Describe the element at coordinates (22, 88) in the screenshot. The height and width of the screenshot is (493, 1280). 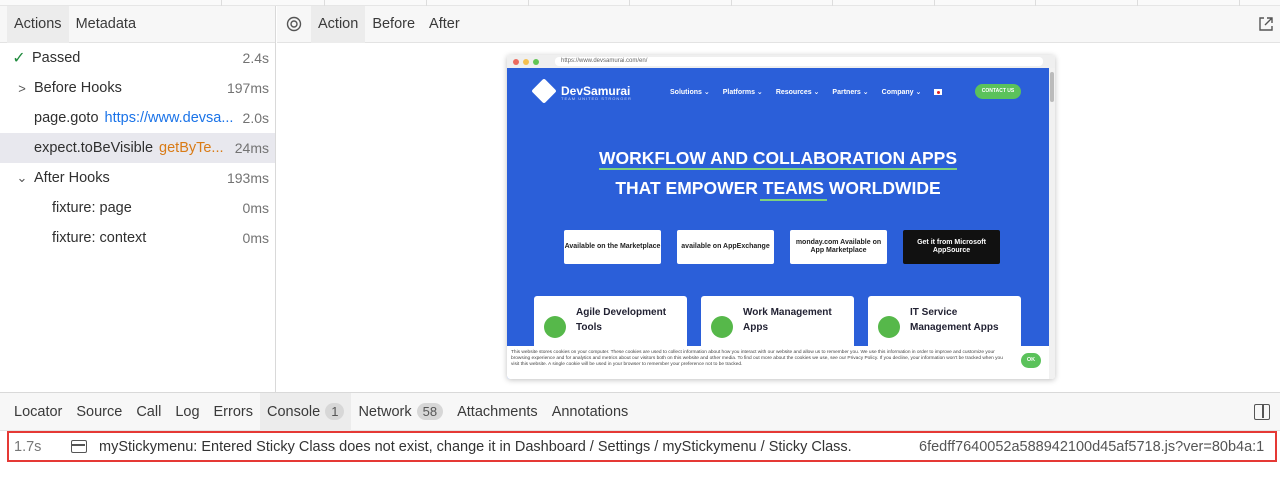
I see `chevron-right-icon: >` at that location.